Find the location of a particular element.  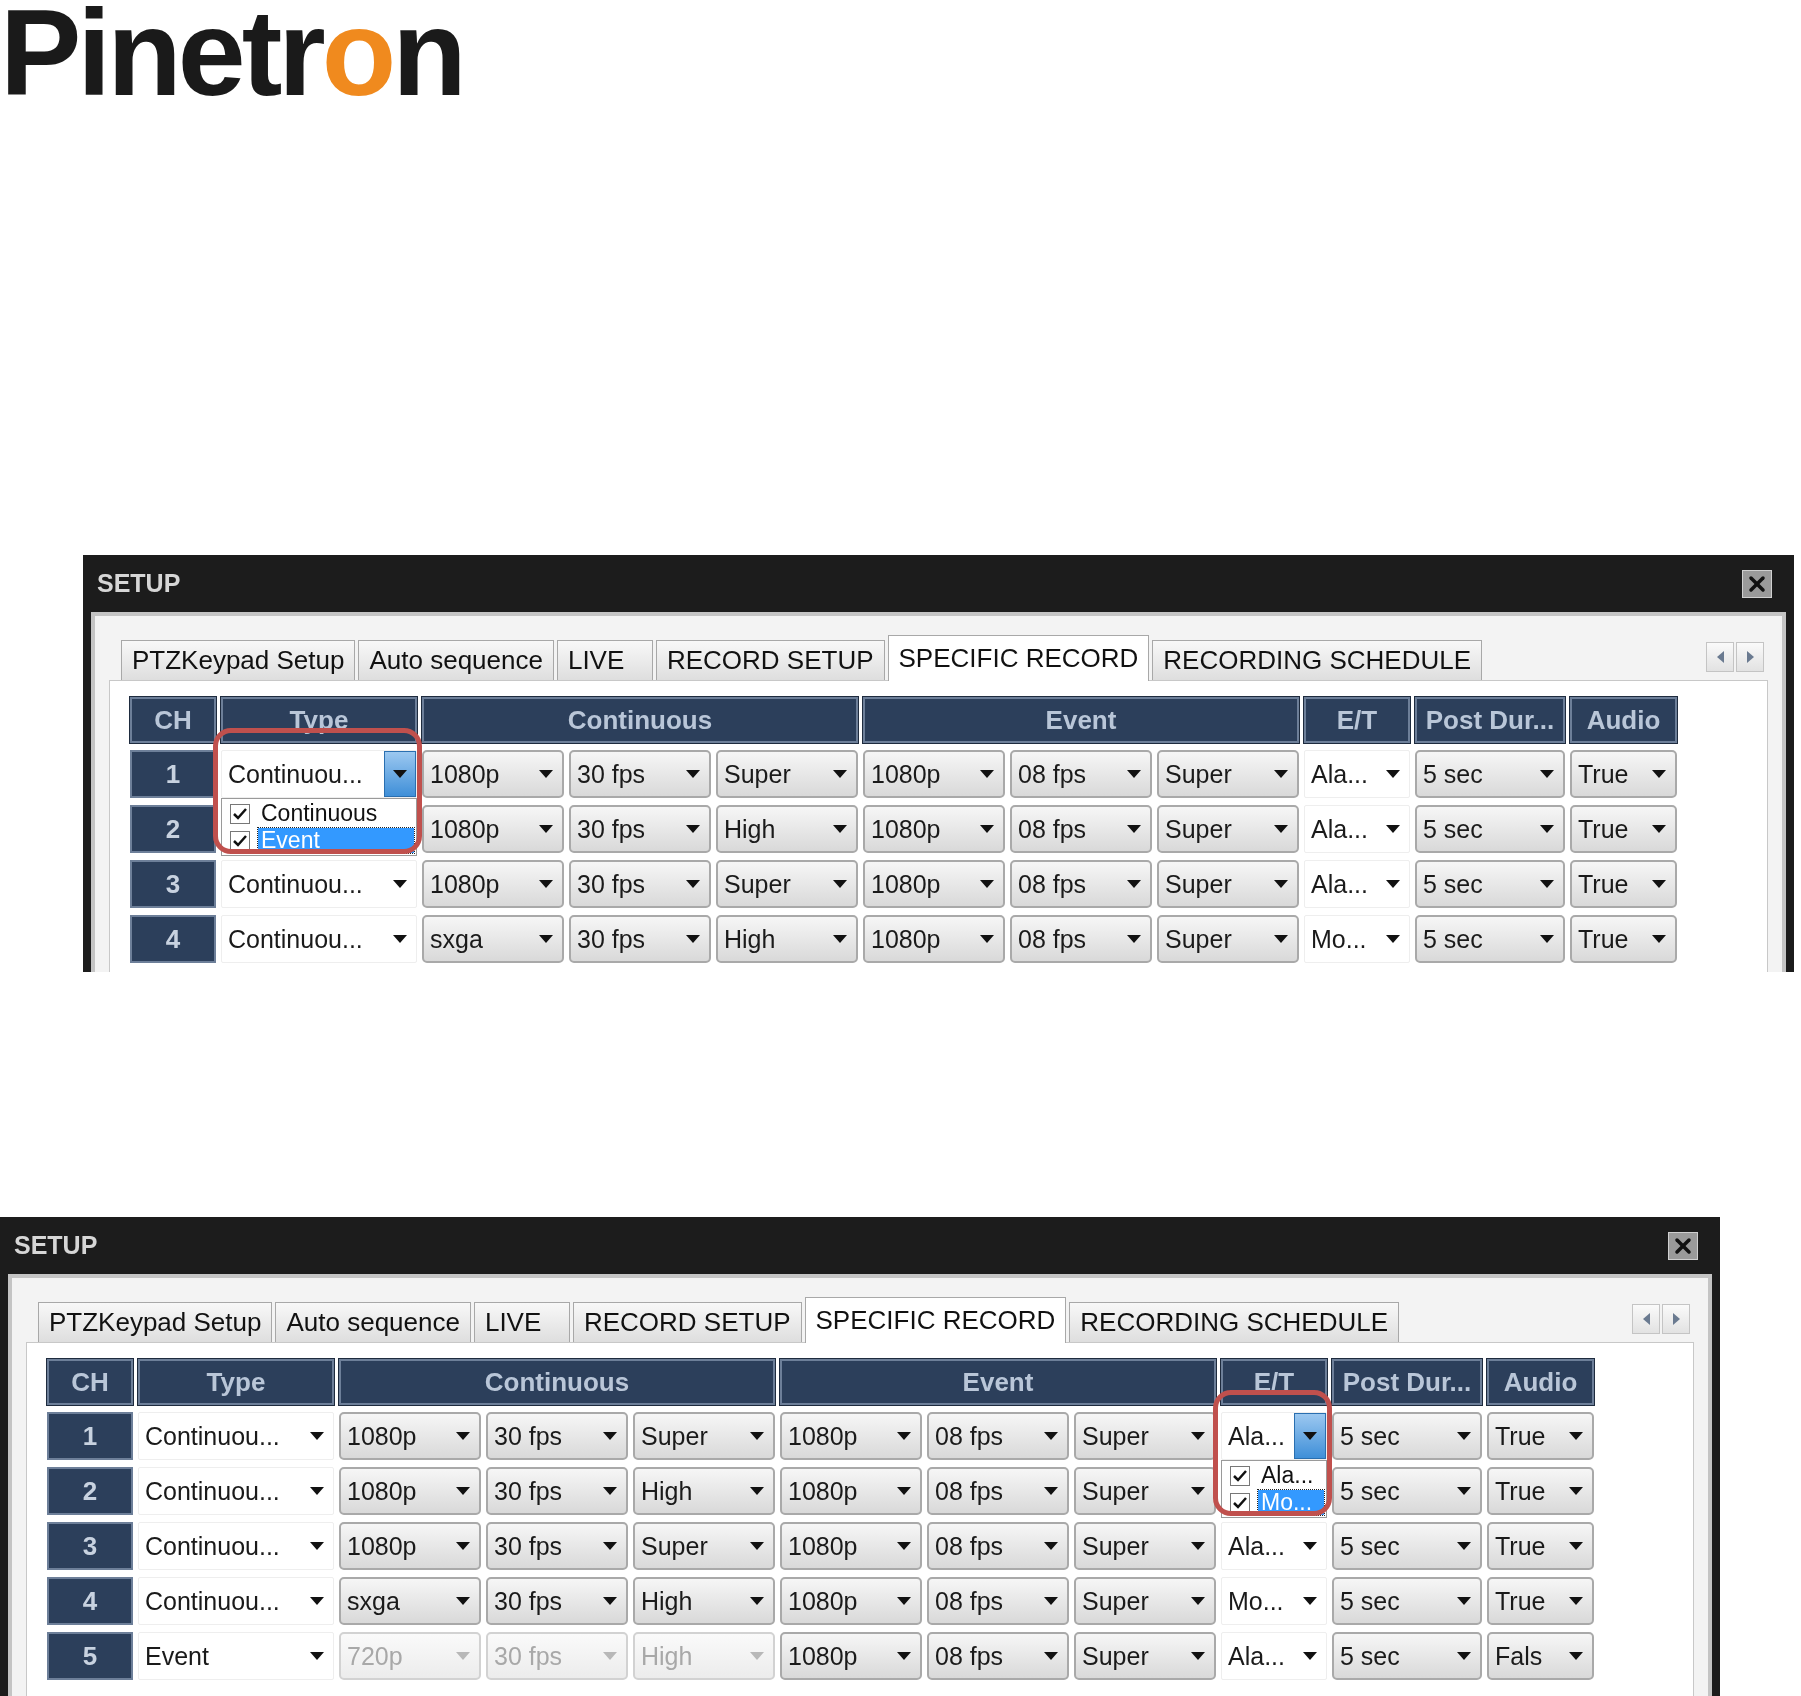

dropdown-select: Fals is located at coordinates (1540, 1656).